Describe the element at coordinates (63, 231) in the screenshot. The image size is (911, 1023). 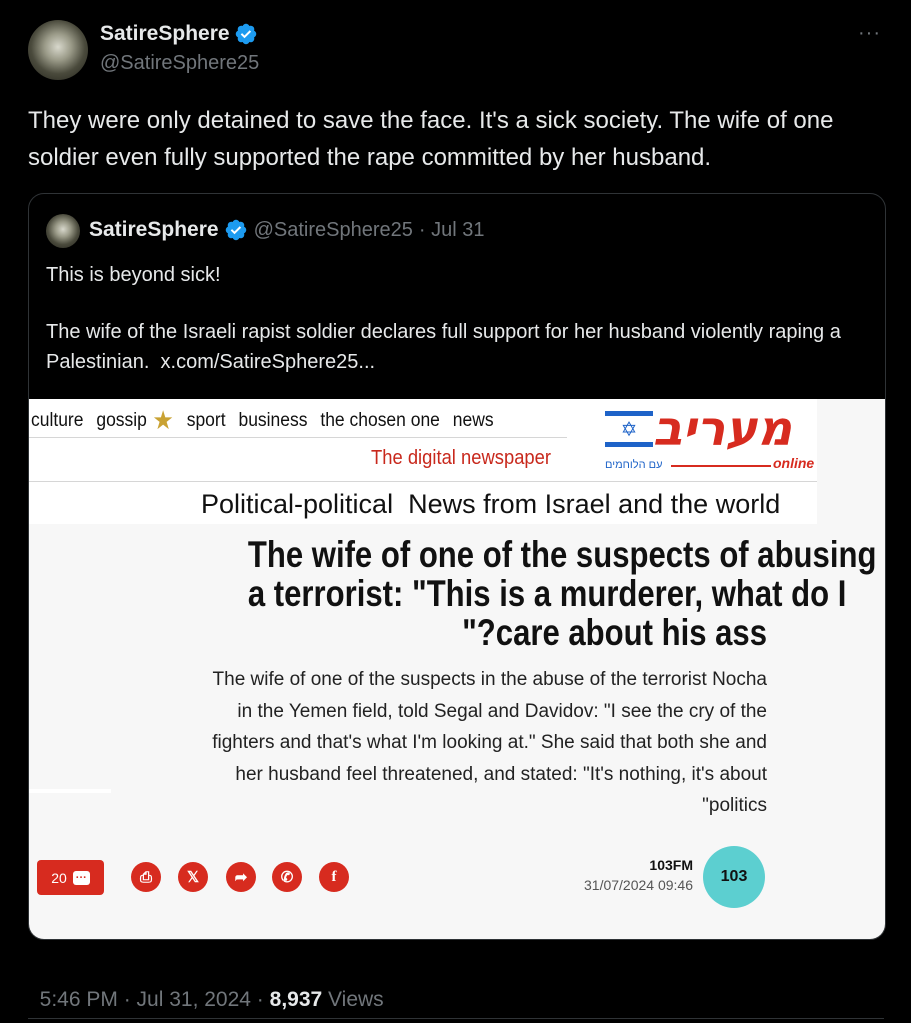
I see `quoted-author-avatar` at that location.